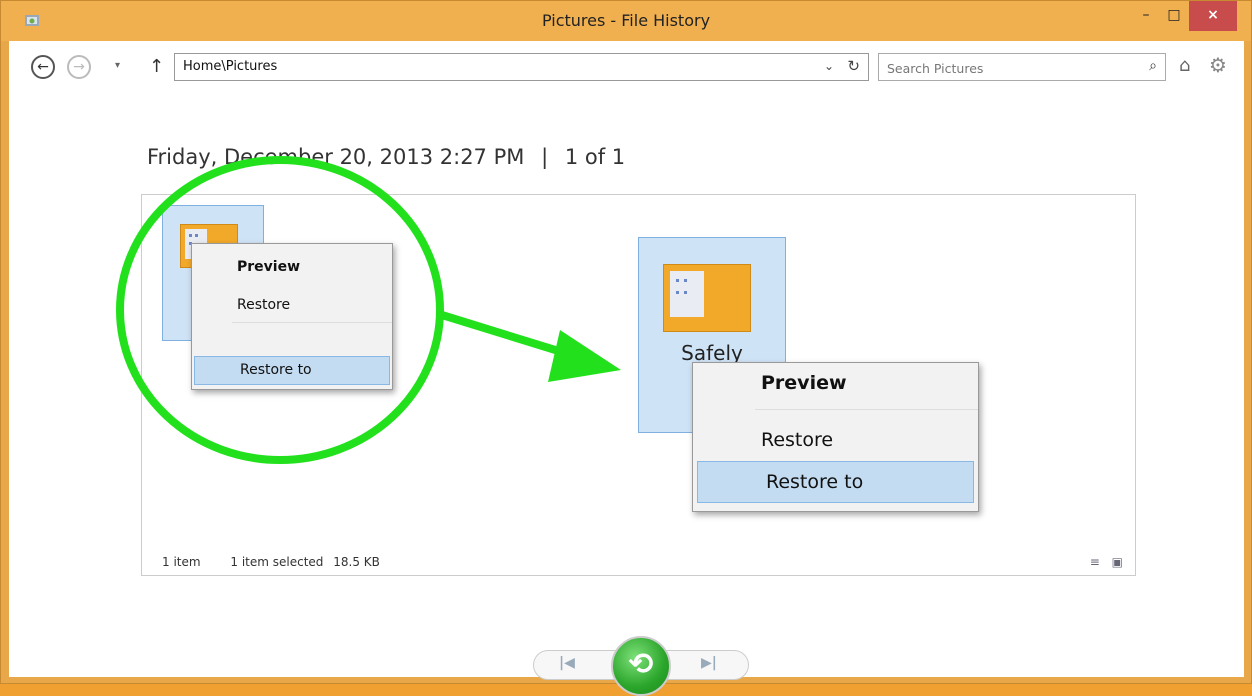 The image size is (1252, 696). I want to click on close-button: ×, so click(1213, 16).